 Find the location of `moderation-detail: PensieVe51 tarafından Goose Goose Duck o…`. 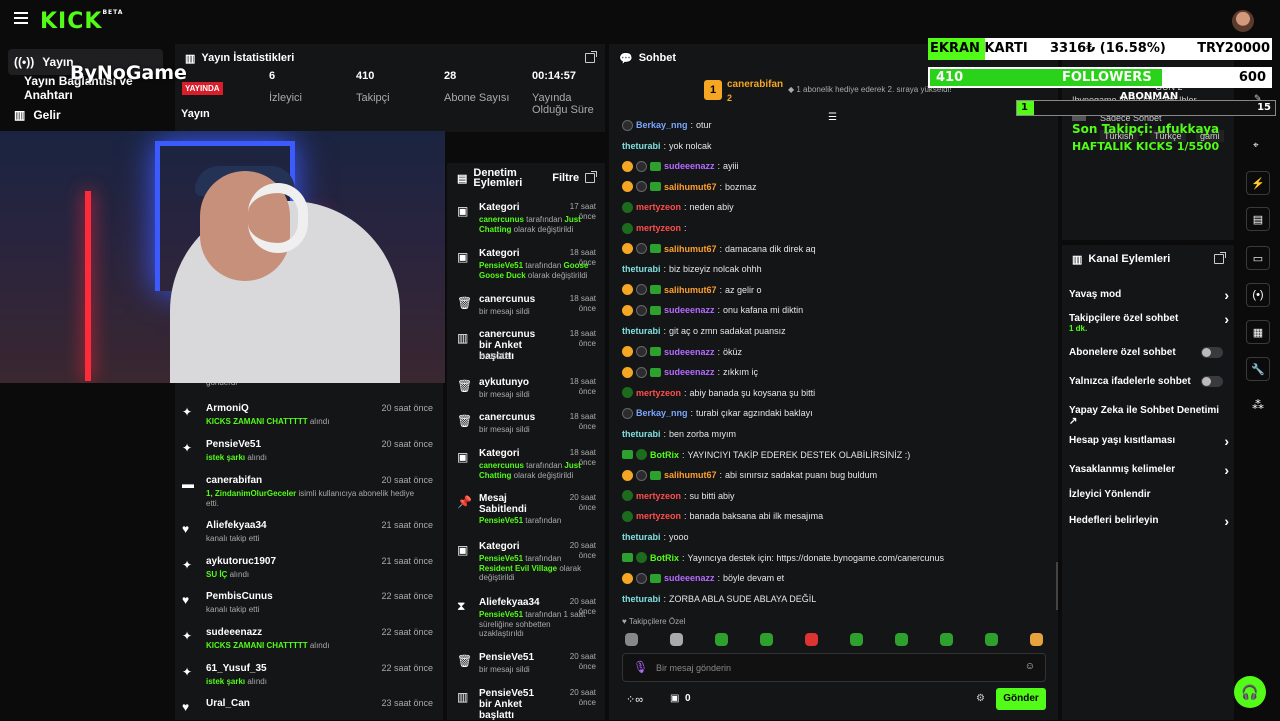

moderation-detail: PensieVe51 tarafından Goose Goose Duck o… is located at coordinates (537, 270).